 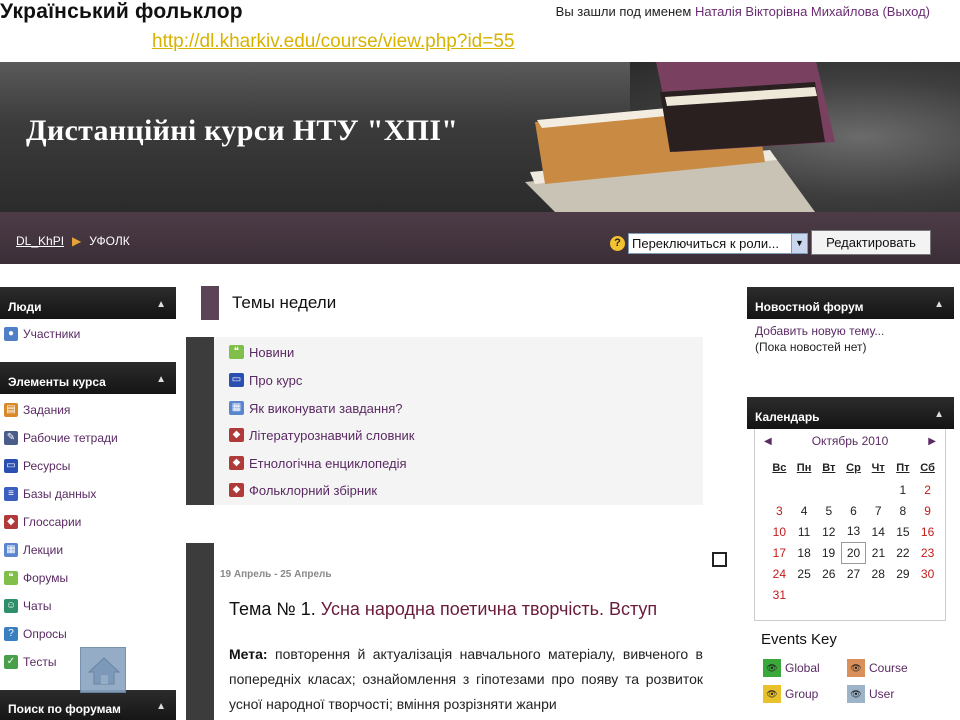 What do you see at coordinates (121, 11) in the screenshot?
I see `course-title: Український фольклор` at bounding box center [121, 11].